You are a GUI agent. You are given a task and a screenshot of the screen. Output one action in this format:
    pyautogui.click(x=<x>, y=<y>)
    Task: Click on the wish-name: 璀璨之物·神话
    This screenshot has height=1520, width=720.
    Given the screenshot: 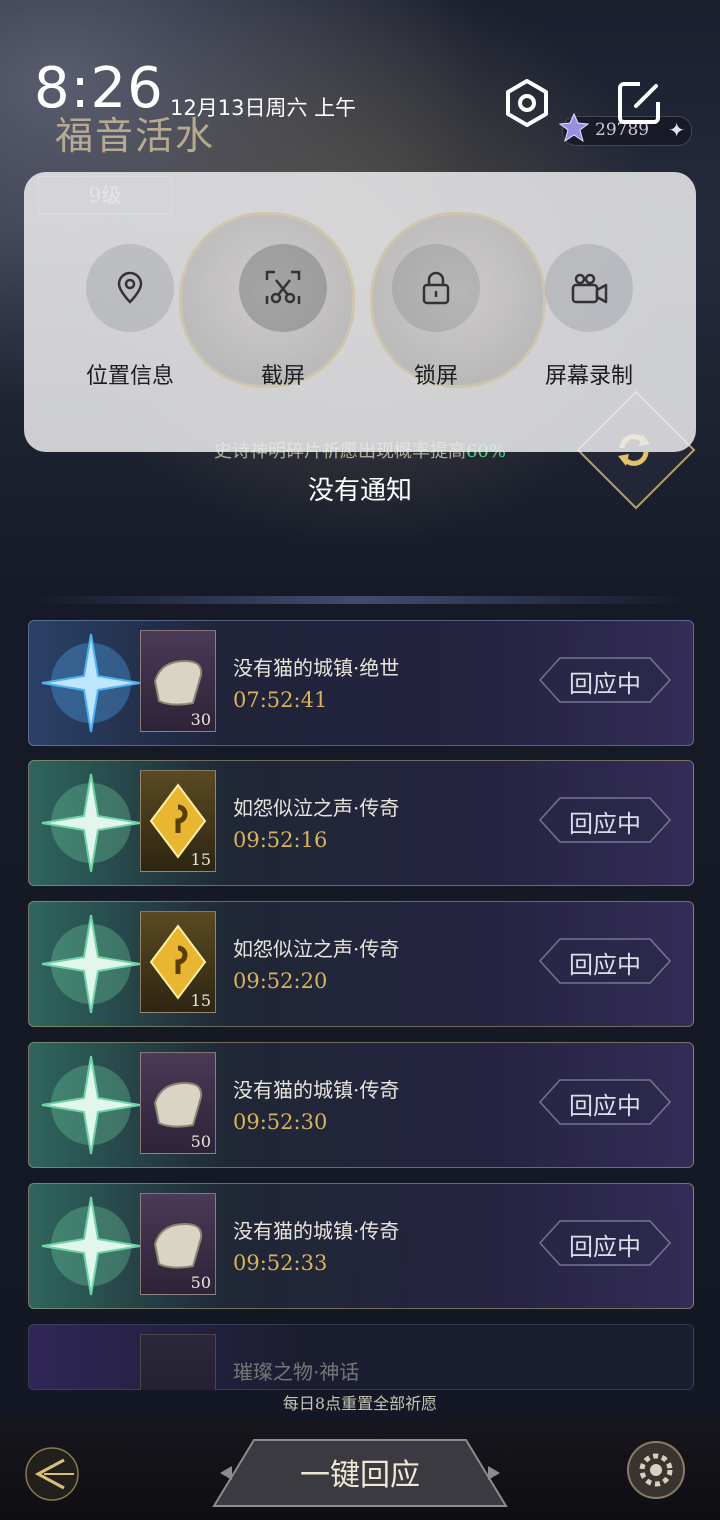 What is the action you would take?
    pyautogui.click(x=296, y=1372)
    